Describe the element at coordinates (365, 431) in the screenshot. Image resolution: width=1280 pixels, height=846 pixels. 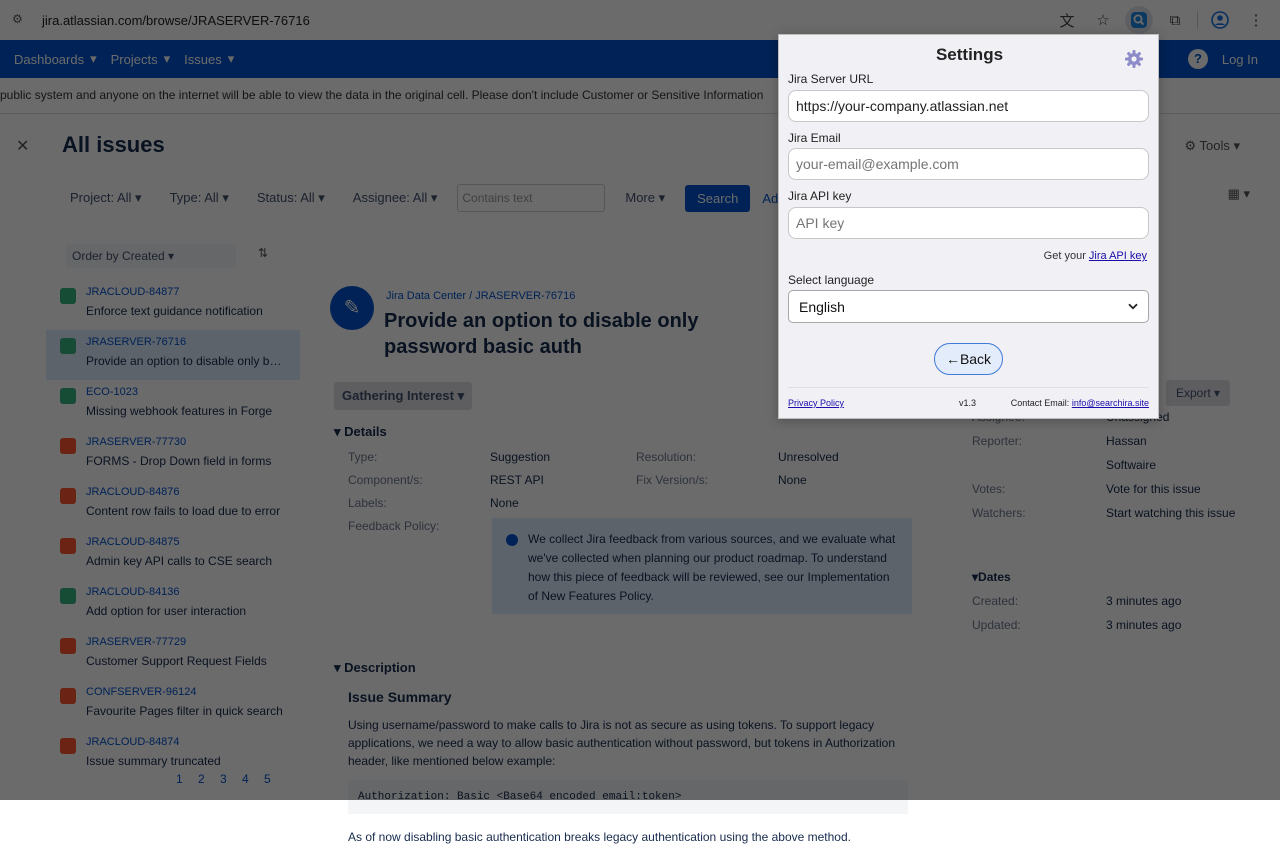
I see `details-heading-label: Details` at that location.